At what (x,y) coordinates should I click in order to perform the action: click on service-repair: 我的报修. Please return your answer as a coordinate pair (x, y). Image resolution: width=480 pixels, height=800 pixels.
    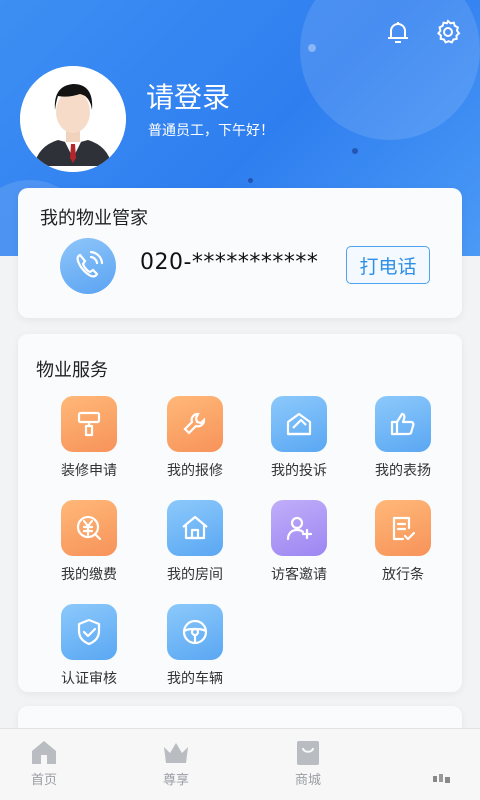
    Looking at the image, I should click on (195, 438).